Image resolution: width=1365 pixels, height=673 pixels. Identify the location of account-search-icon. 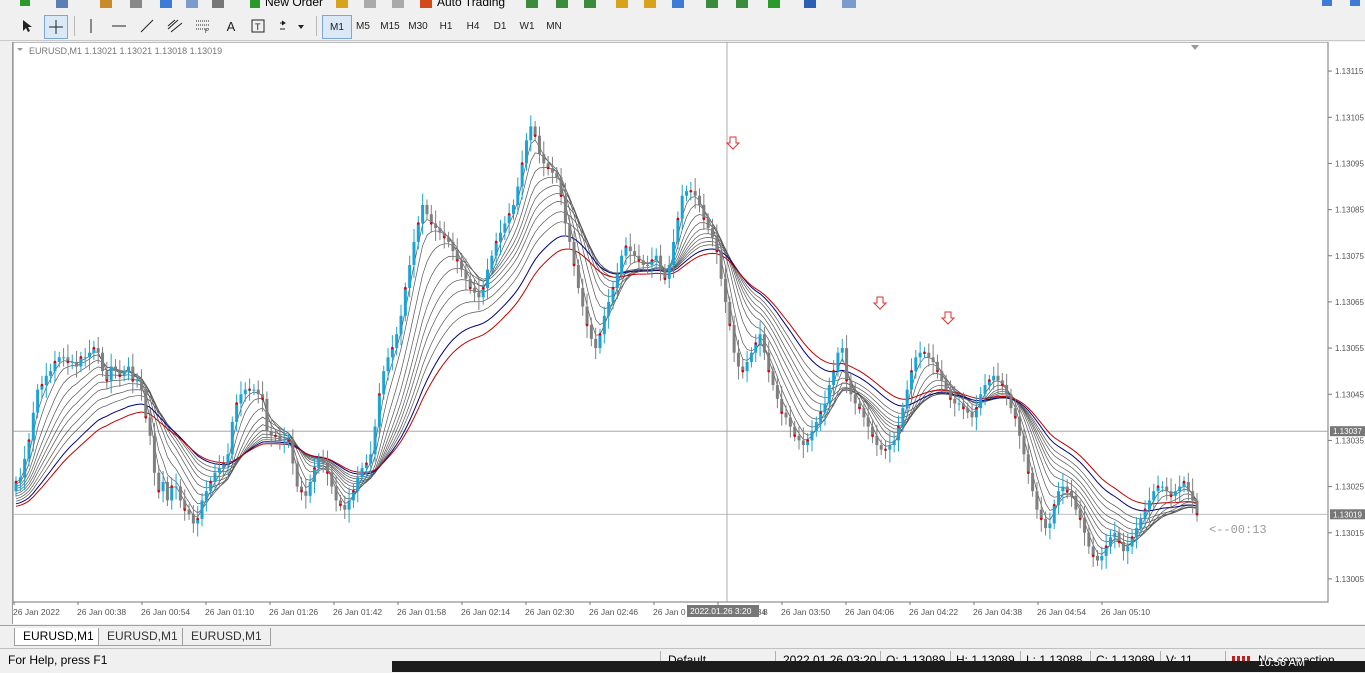
(1327, 3).